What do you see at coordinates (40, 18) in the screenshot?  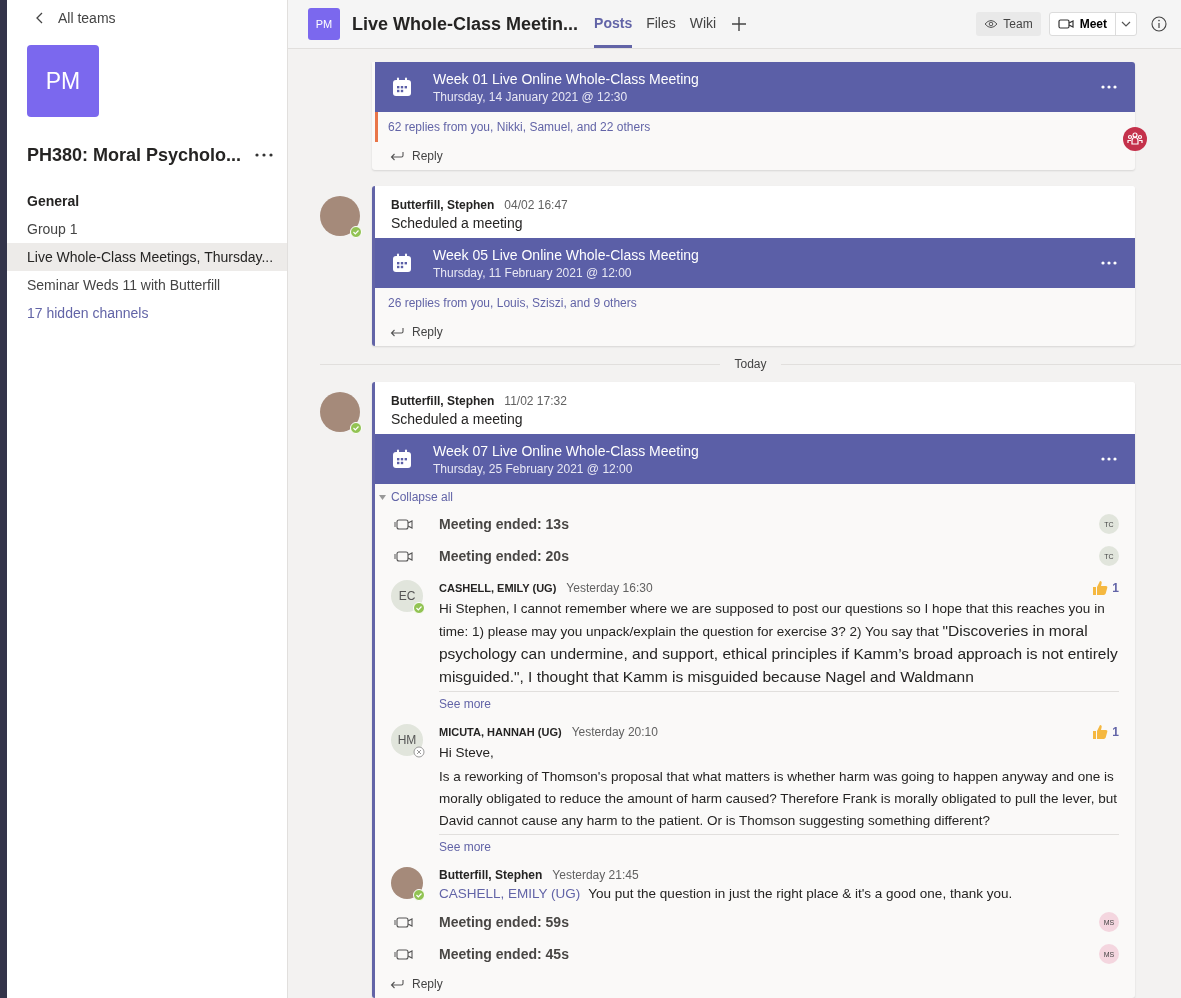 I see `chevron-left-icon` at bounding box center [40, 18].